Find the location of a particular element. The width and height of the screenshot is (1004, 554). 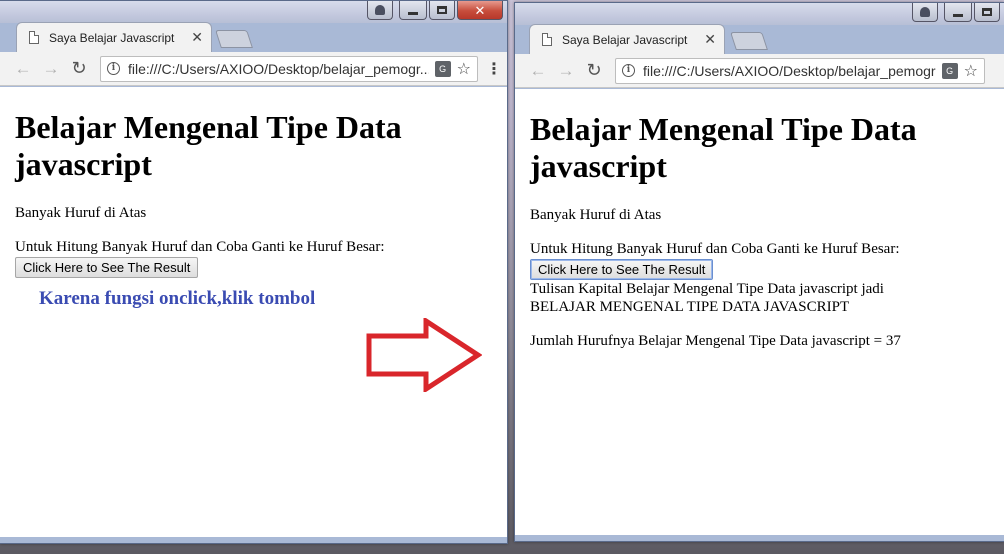

window-controls: ✕ is located at coordinates (435, 10).